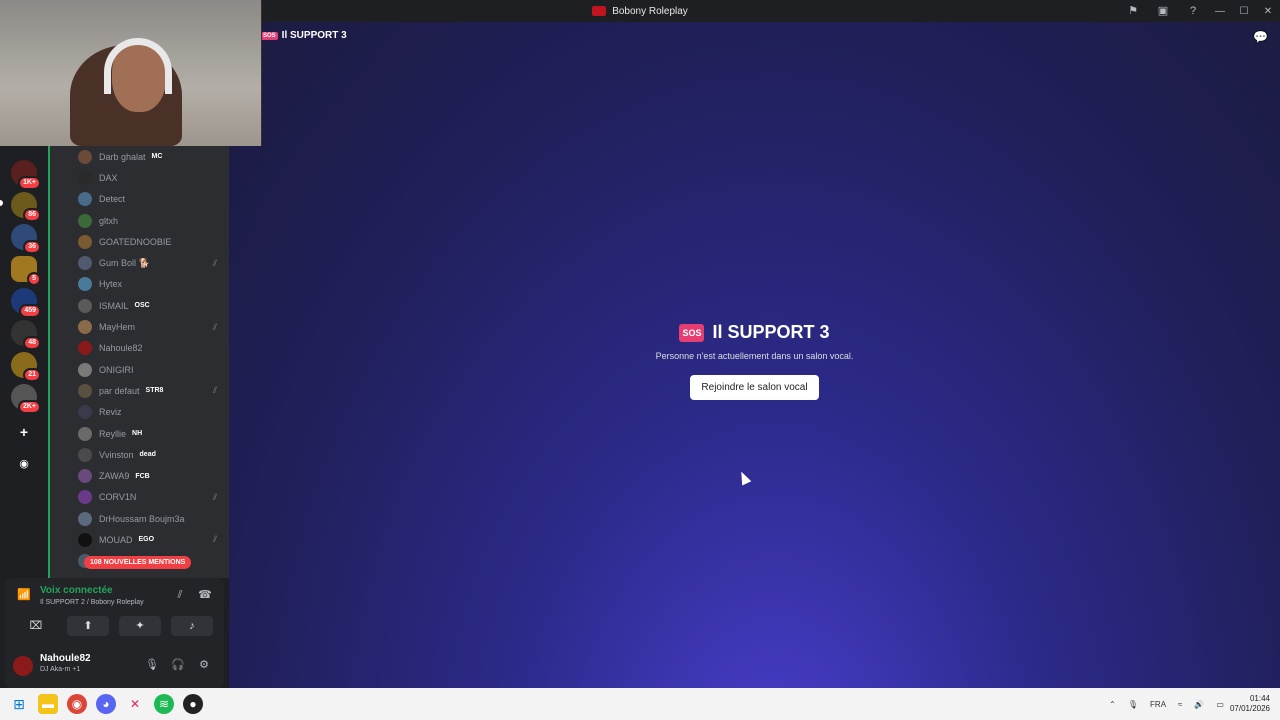 Image resolution: width=1280 pixels, height=720 pixels. I want to click on disconnect-icon: ☎, so click(205, 595).